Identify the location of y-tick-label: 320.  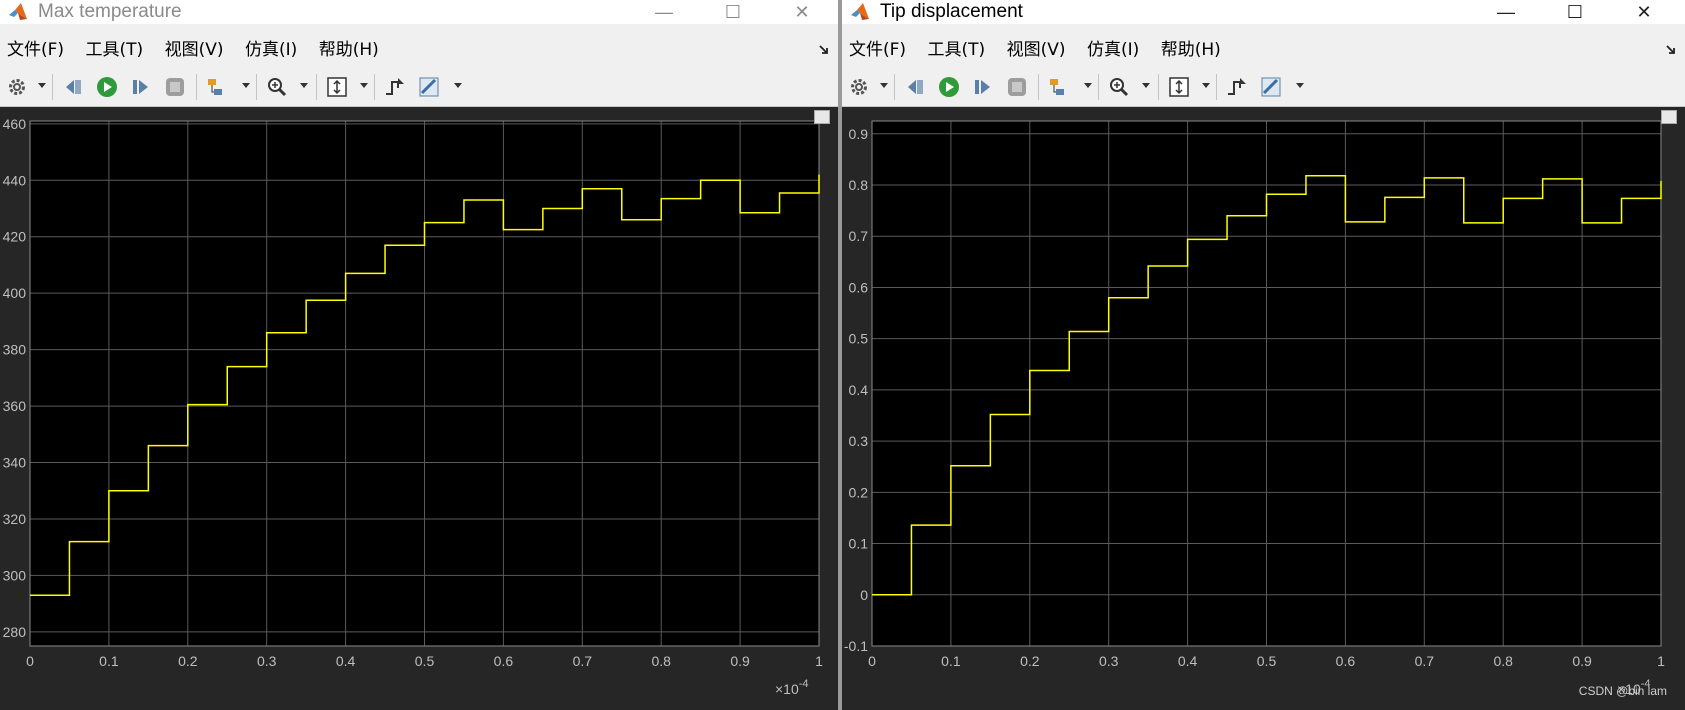
(15, 519).